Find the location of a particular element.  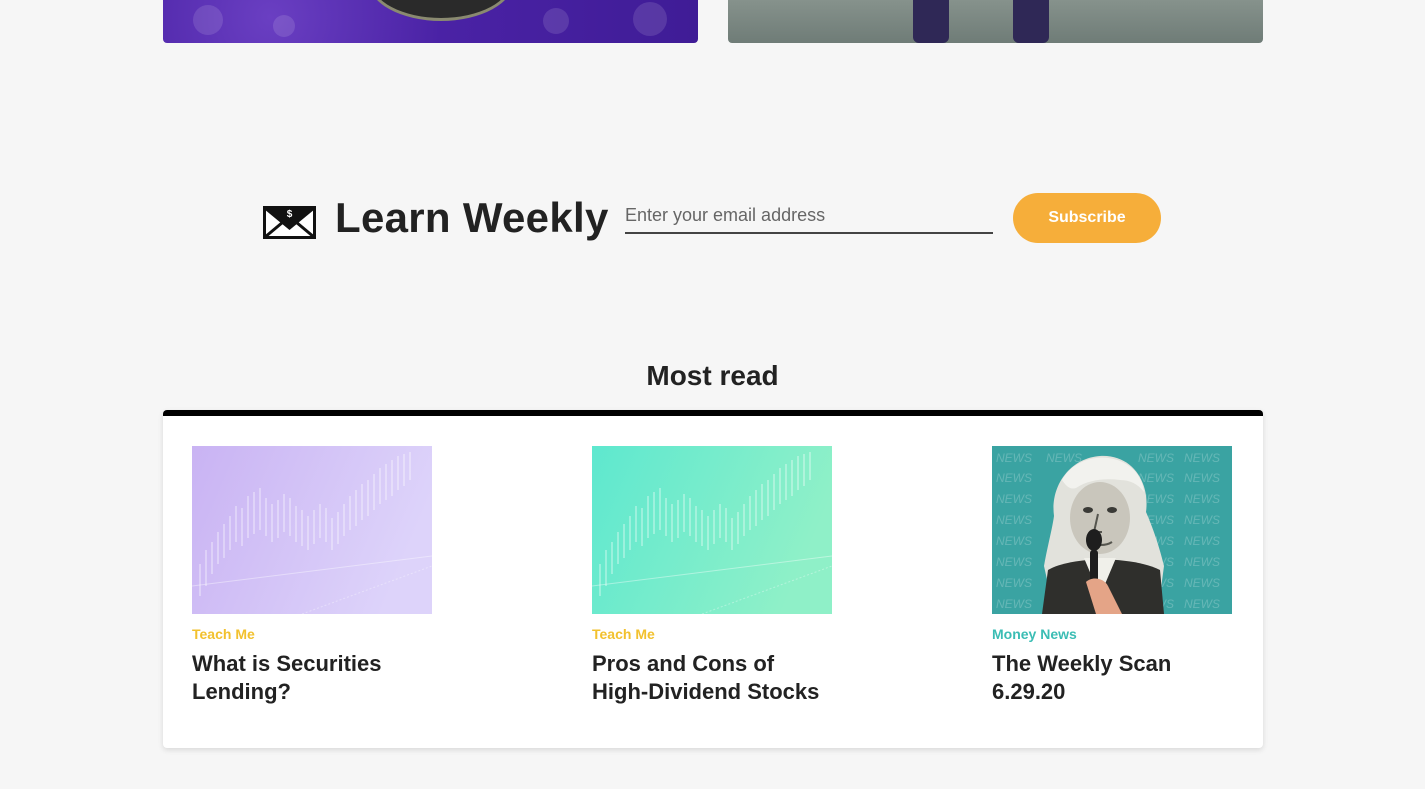

article-title-line: High-Dividend Stocks is located at coordinates (706, 691).